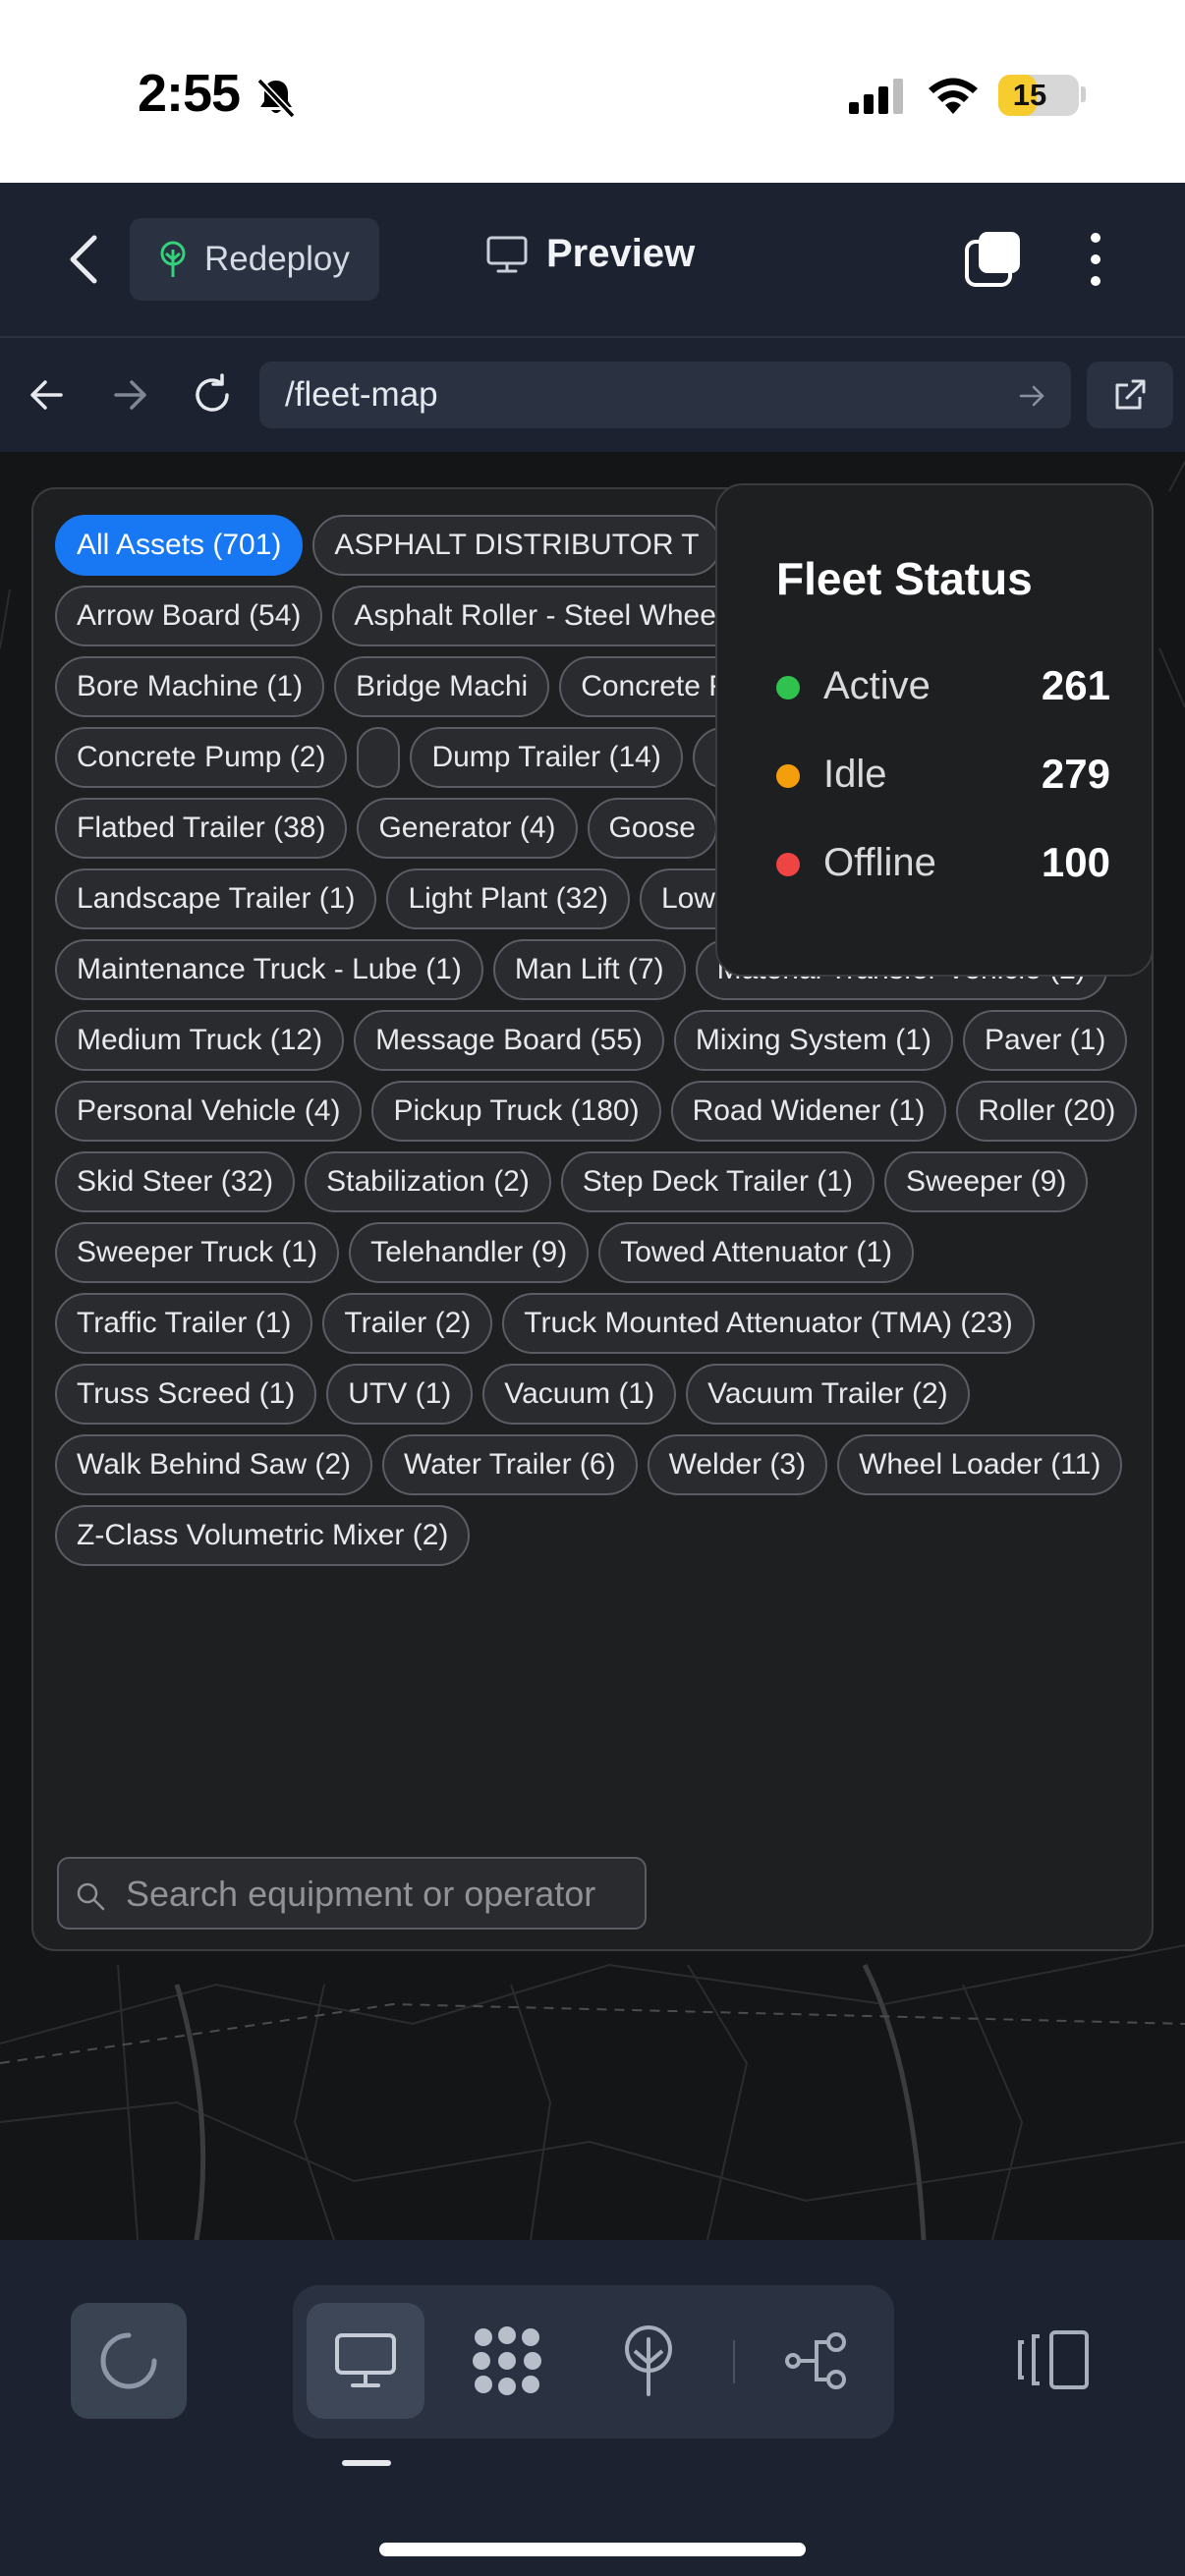  I want to click on wifi-icon, so click(954, 96).